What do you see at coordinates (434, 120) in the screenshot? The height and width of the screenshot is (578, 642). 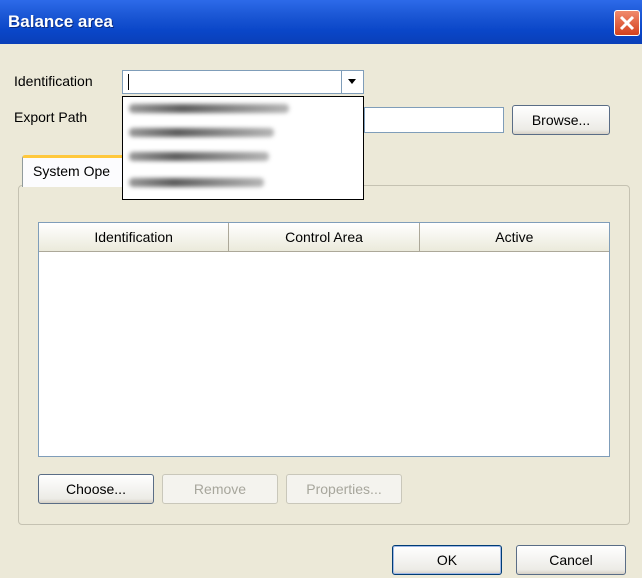 I see `export-path-input` at bounding box center [434, 120].